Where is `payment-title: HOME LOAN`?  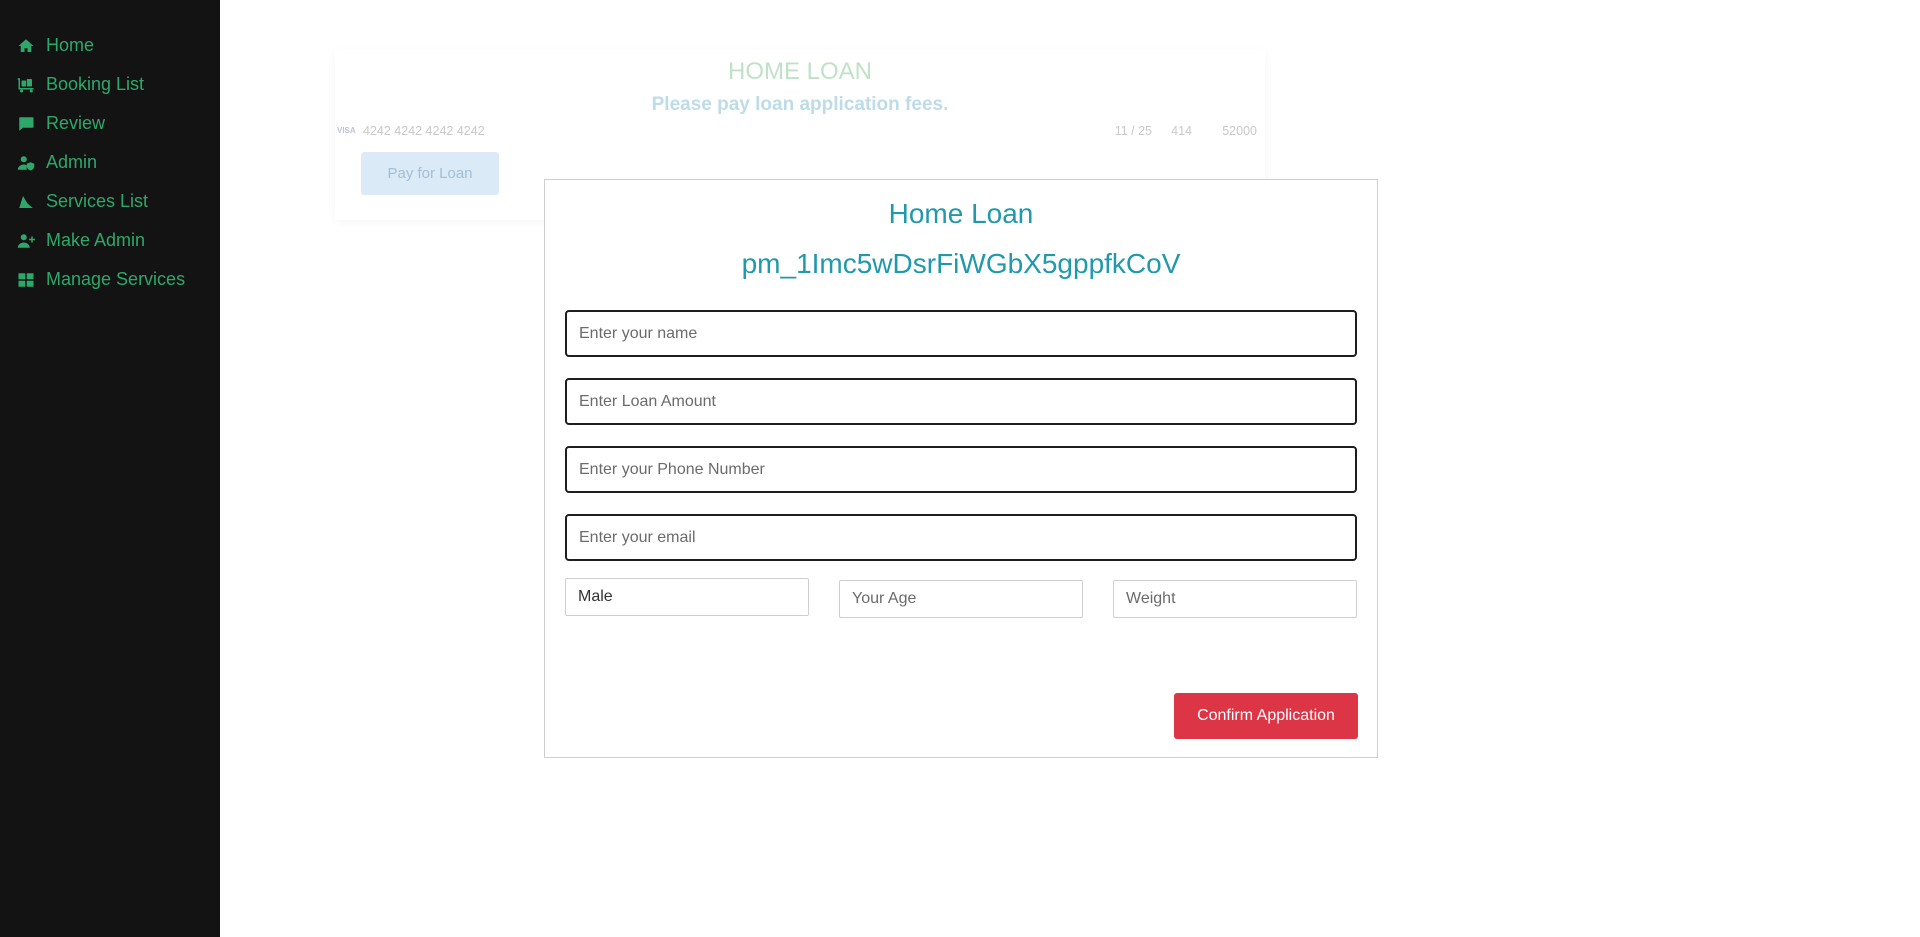
payment-title: HOME LOAN is located at coordinates (800, 71).